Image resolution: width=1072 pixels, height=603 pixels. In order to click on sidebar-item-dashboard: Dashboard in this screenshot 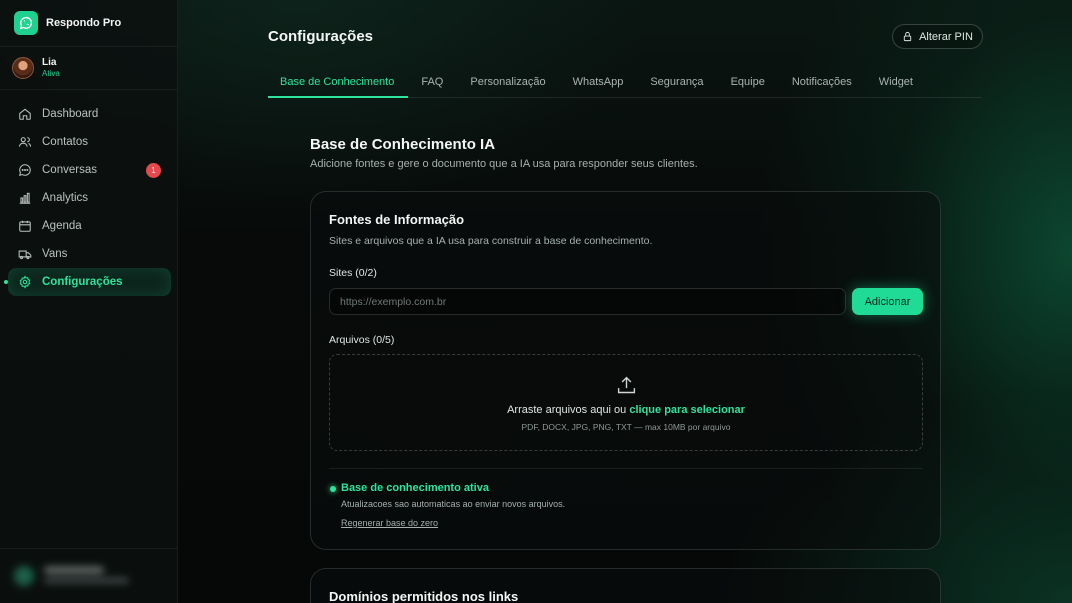, I will do `click(89, 114)`.